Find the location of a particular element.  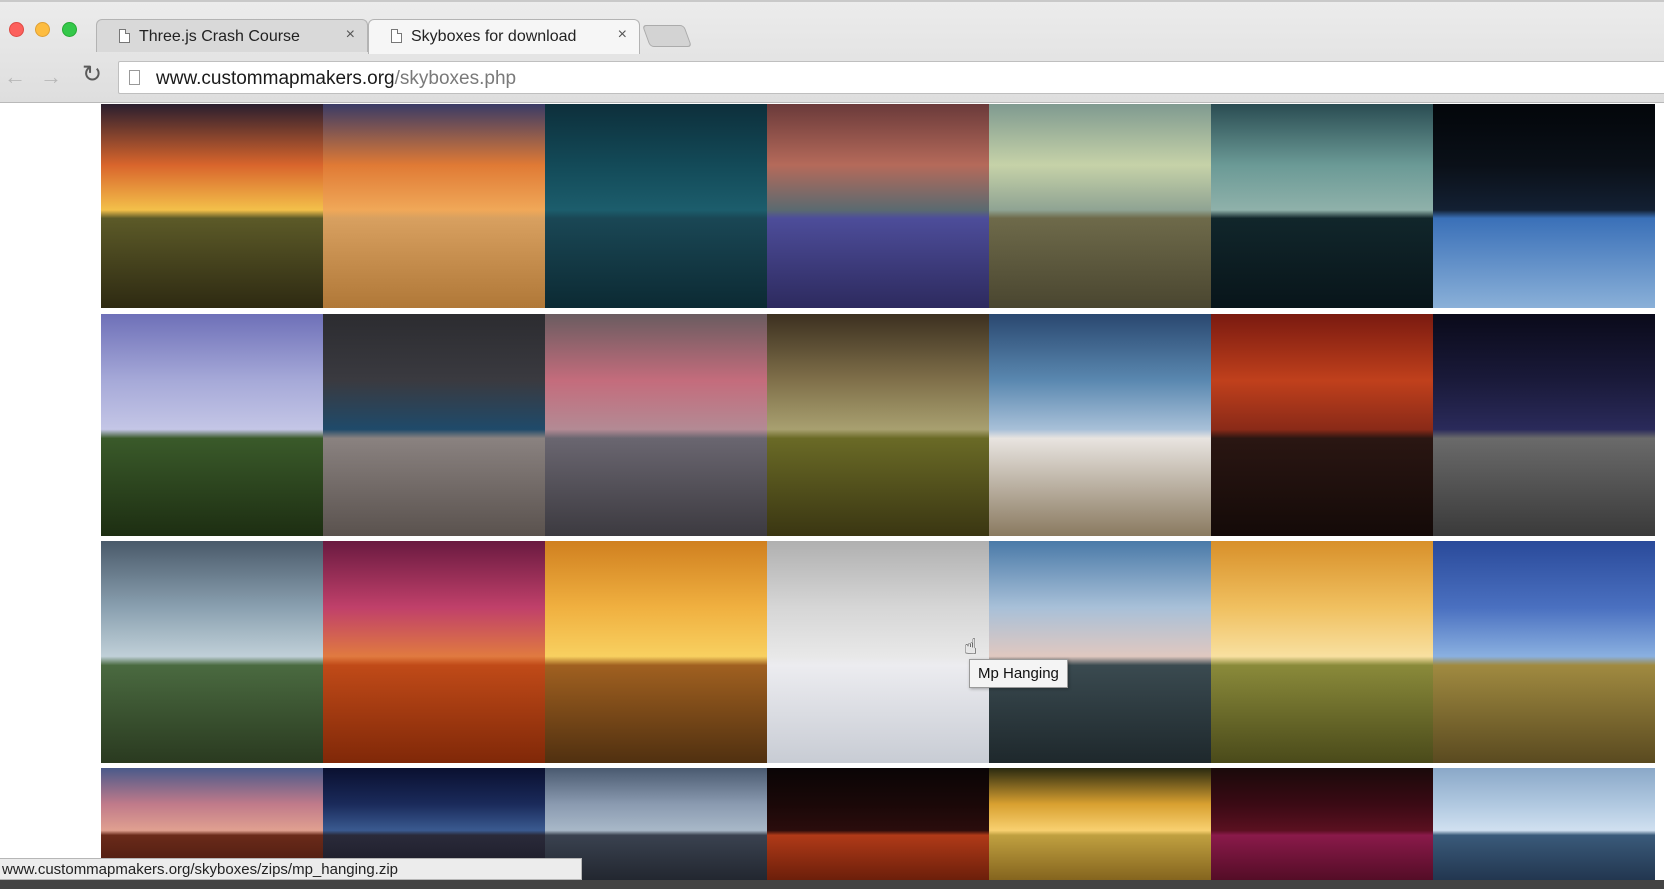

skybox-thumbnail-canyon-sunset is located at coordinates (212, 206).